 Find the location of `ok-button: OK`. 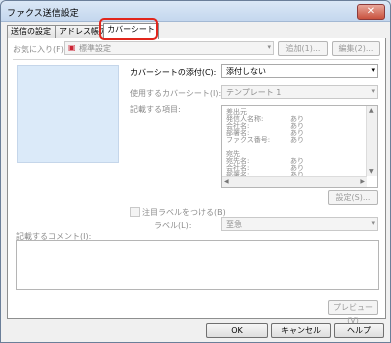

ok-button: OK is located at coordinates (237, 330).